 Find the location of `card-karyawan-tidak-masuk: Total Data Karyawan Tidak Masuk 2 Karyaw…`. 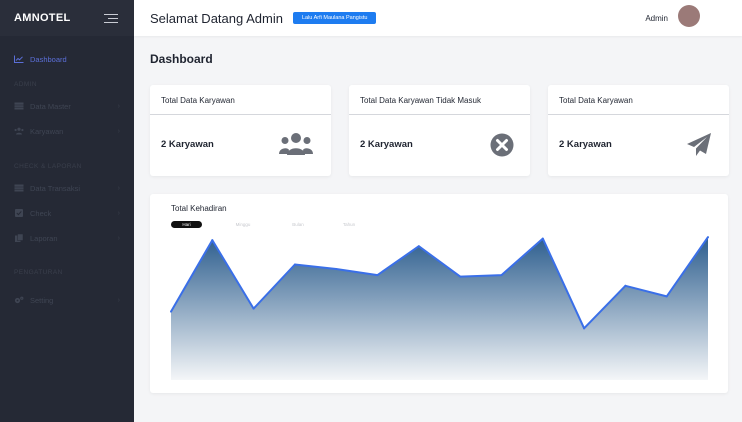

card-karyawan-tidak-masuk: Total Data Karyawan Tidak Masuk 2 Karyaw… is located at coordinates (439, 130).